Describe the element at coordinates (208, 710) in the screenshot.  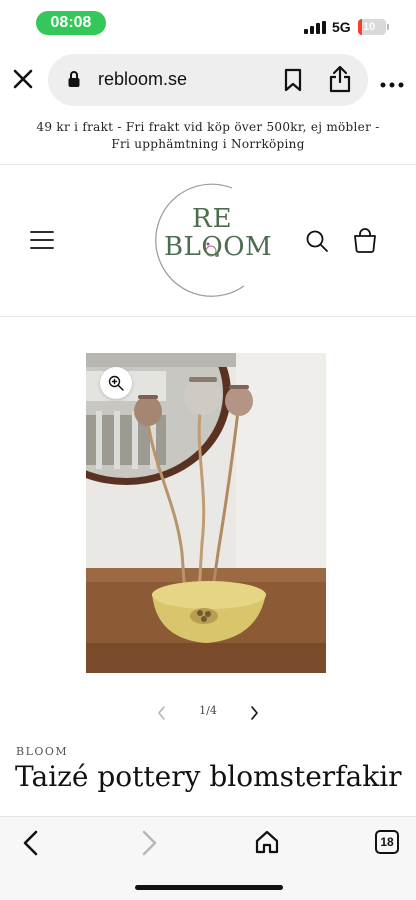
I see `slider-counter: 1/4` at that location.